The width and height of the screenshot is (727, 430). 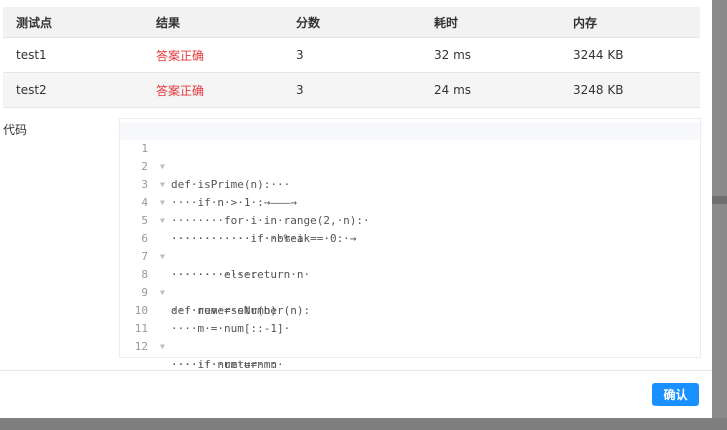 I want to click on table-row: test1 答案正确 3 32 ms 3244 KB, so click(x=351, y=55).